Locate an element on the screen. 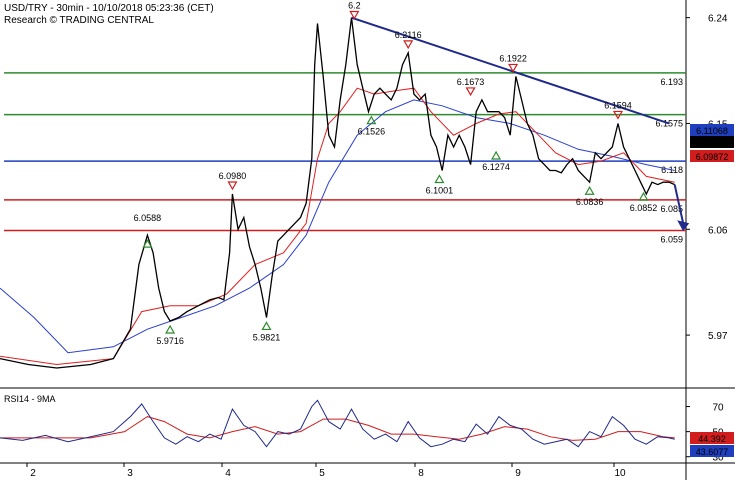  rsi-panel: 70503044.39243.6077 is located at coordinates (367, 431).